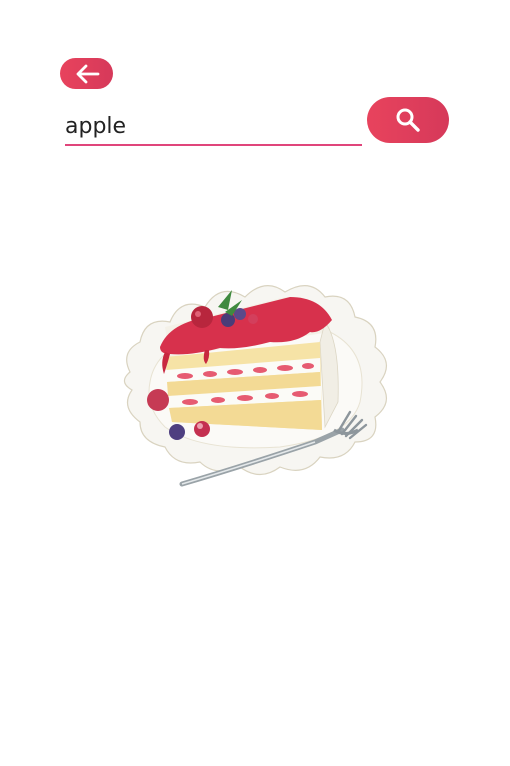  What do you see at coordinates (255, 386) in the screenshot?
I see `cake-illustration` at bounding box center [255, 386].